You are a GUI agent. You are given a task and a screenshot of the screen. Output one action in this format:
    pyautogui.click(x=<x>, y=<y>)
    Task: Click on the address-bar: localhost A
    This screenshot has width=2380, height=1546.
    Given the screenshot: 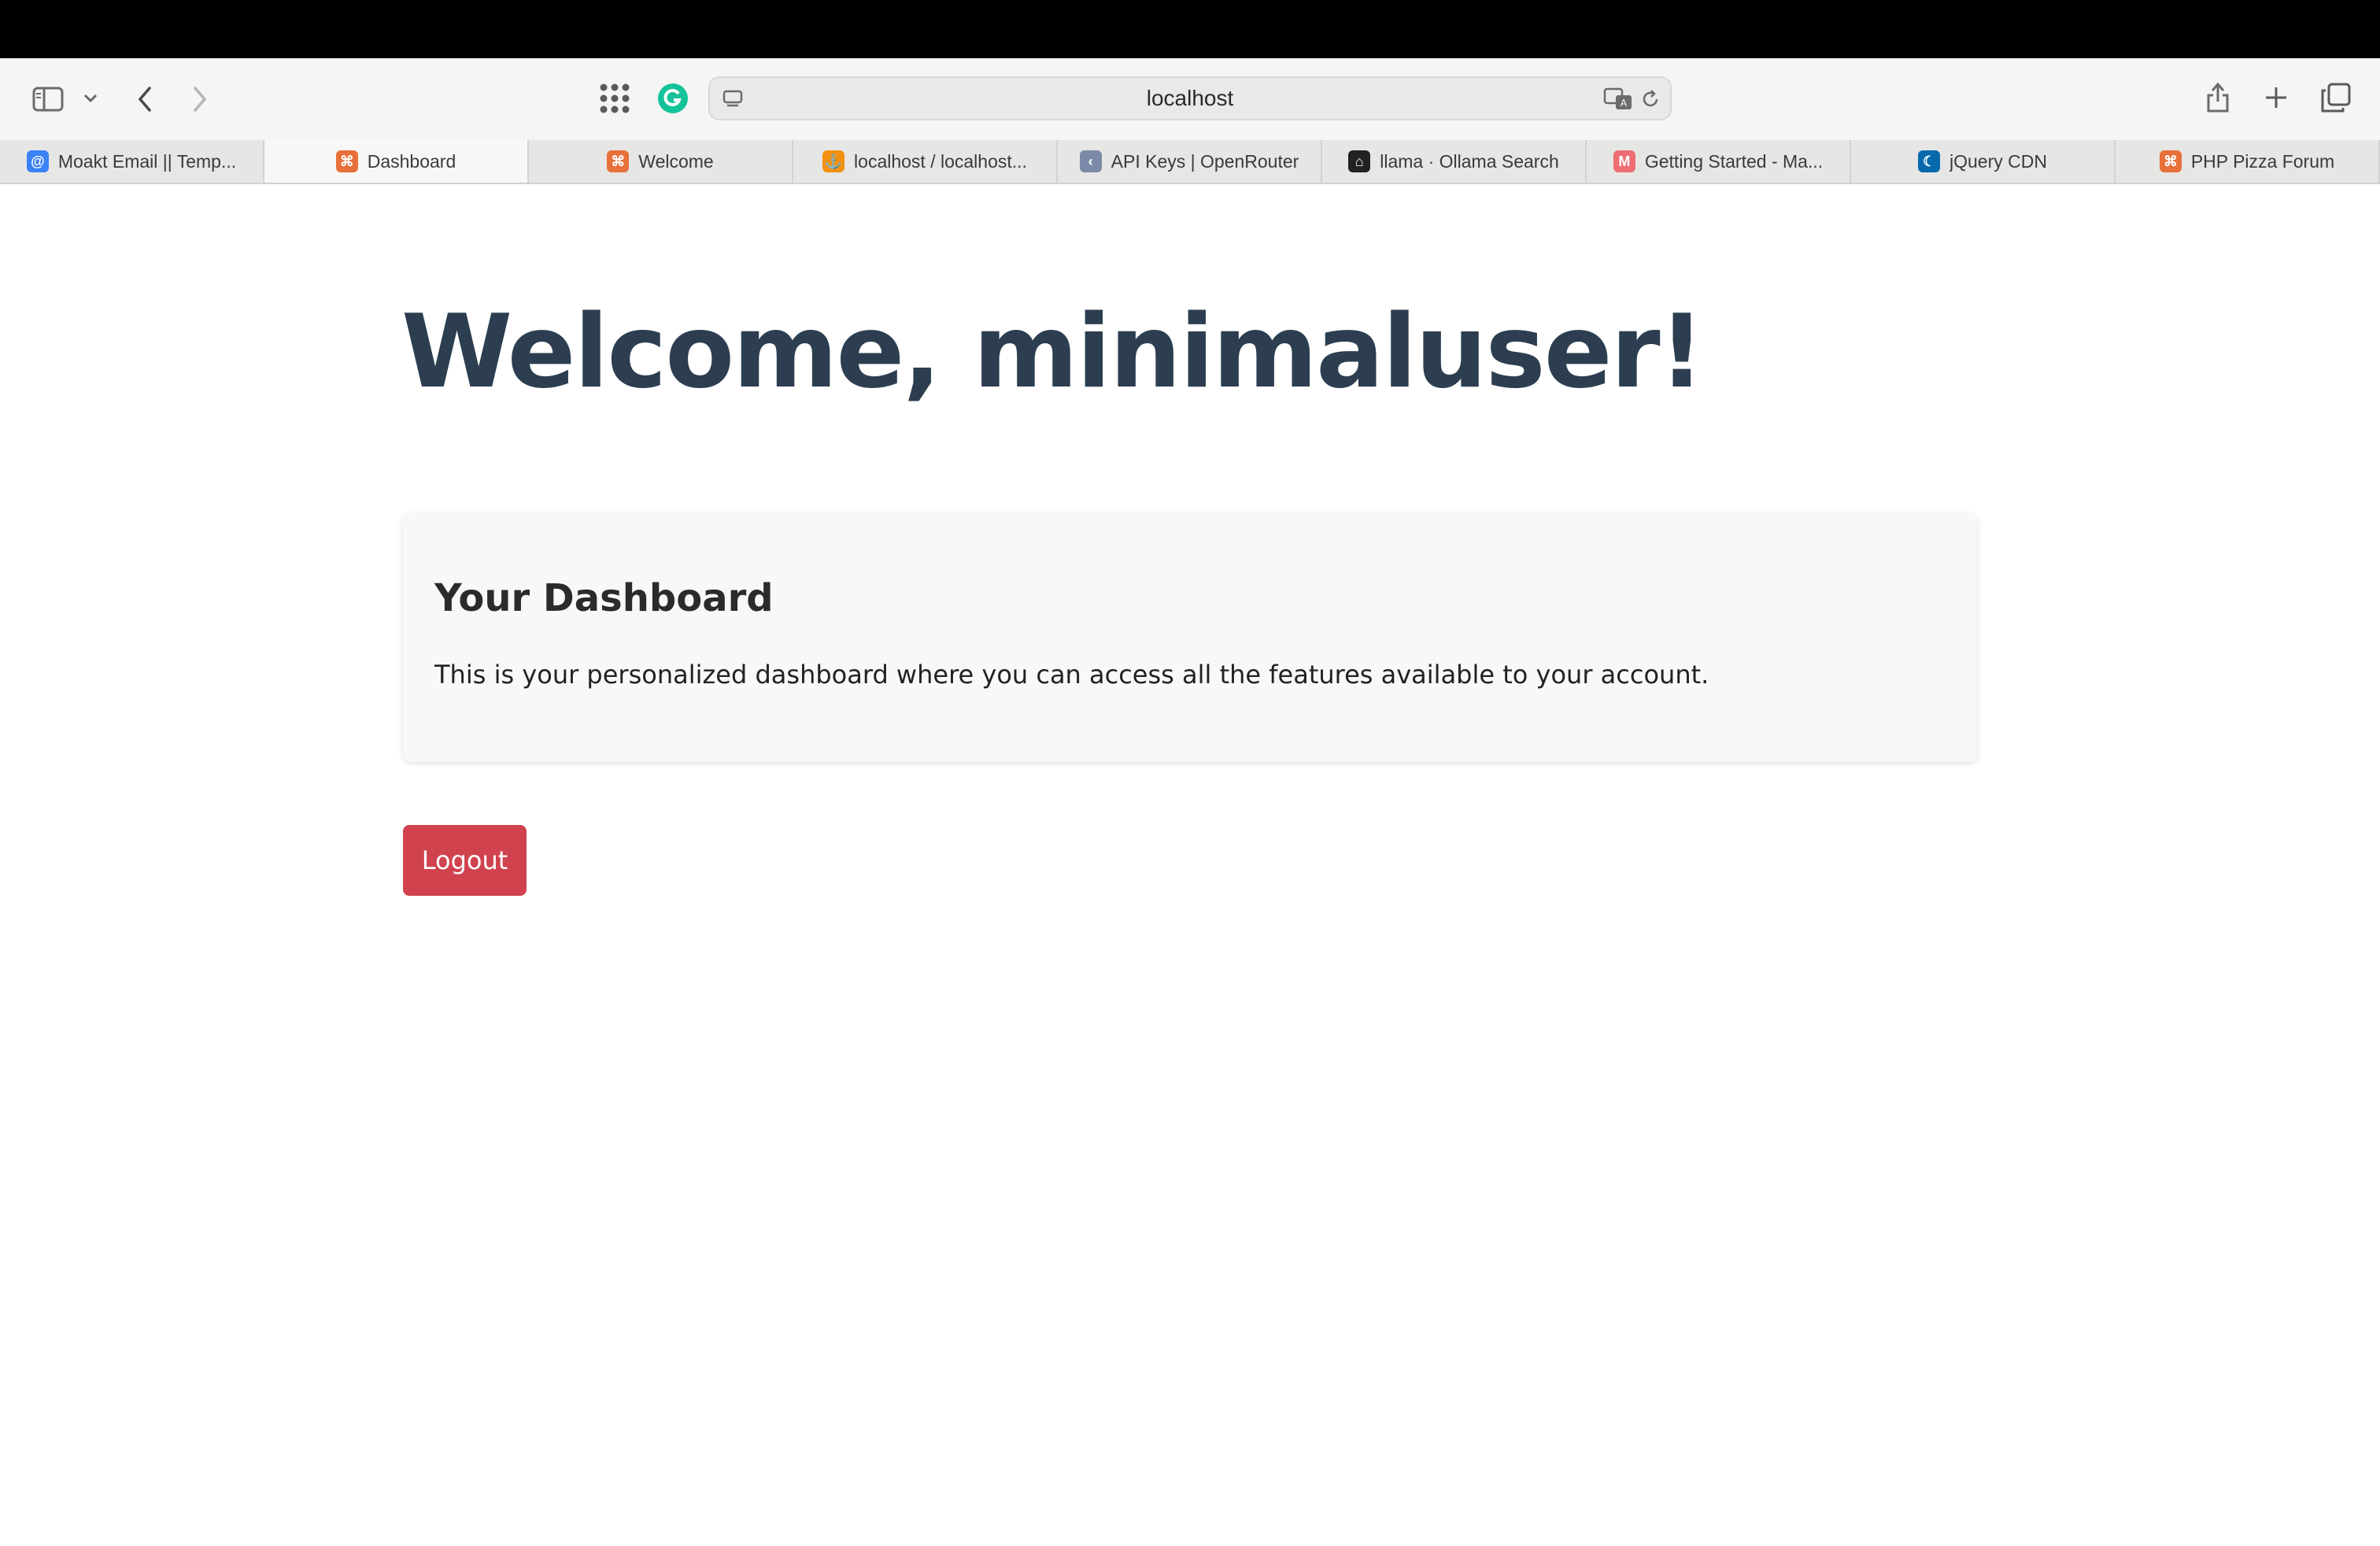 What is the action you would take?
    pyautogui.click(x=1190, y=98)
    